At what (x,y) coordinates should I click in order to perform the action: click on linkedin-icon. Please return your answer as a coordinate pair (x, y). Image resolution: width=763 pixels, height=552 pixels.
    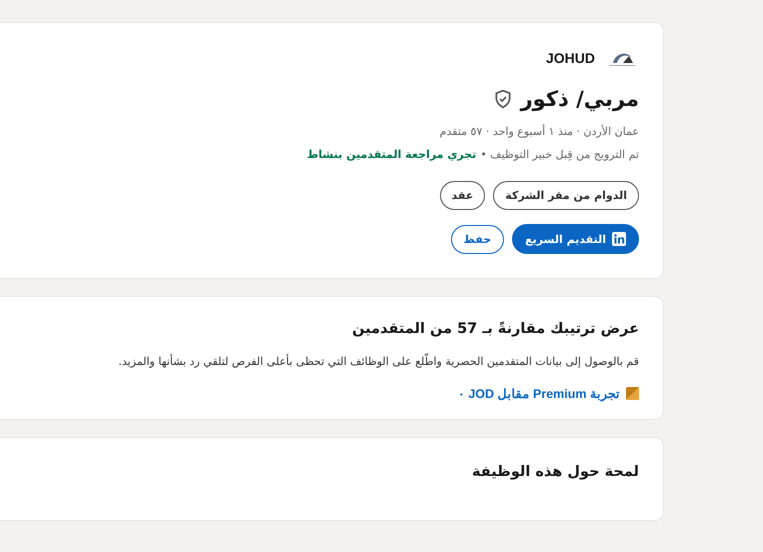
    Looking at the image, I should click on (619, 239).